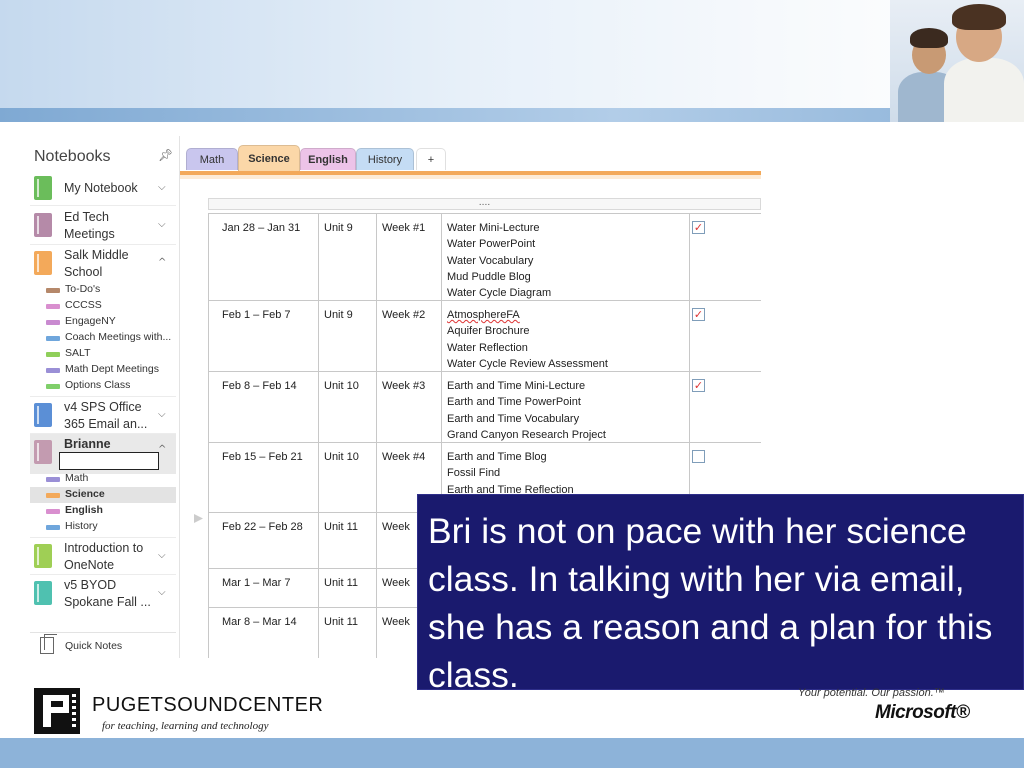 Image resolution: width=1024 pixels, height=768 pixels. What do you see at coordinates (103, 354) in the screenshot?
I see `section-salt: SALT` at bounding box center [103, 354].